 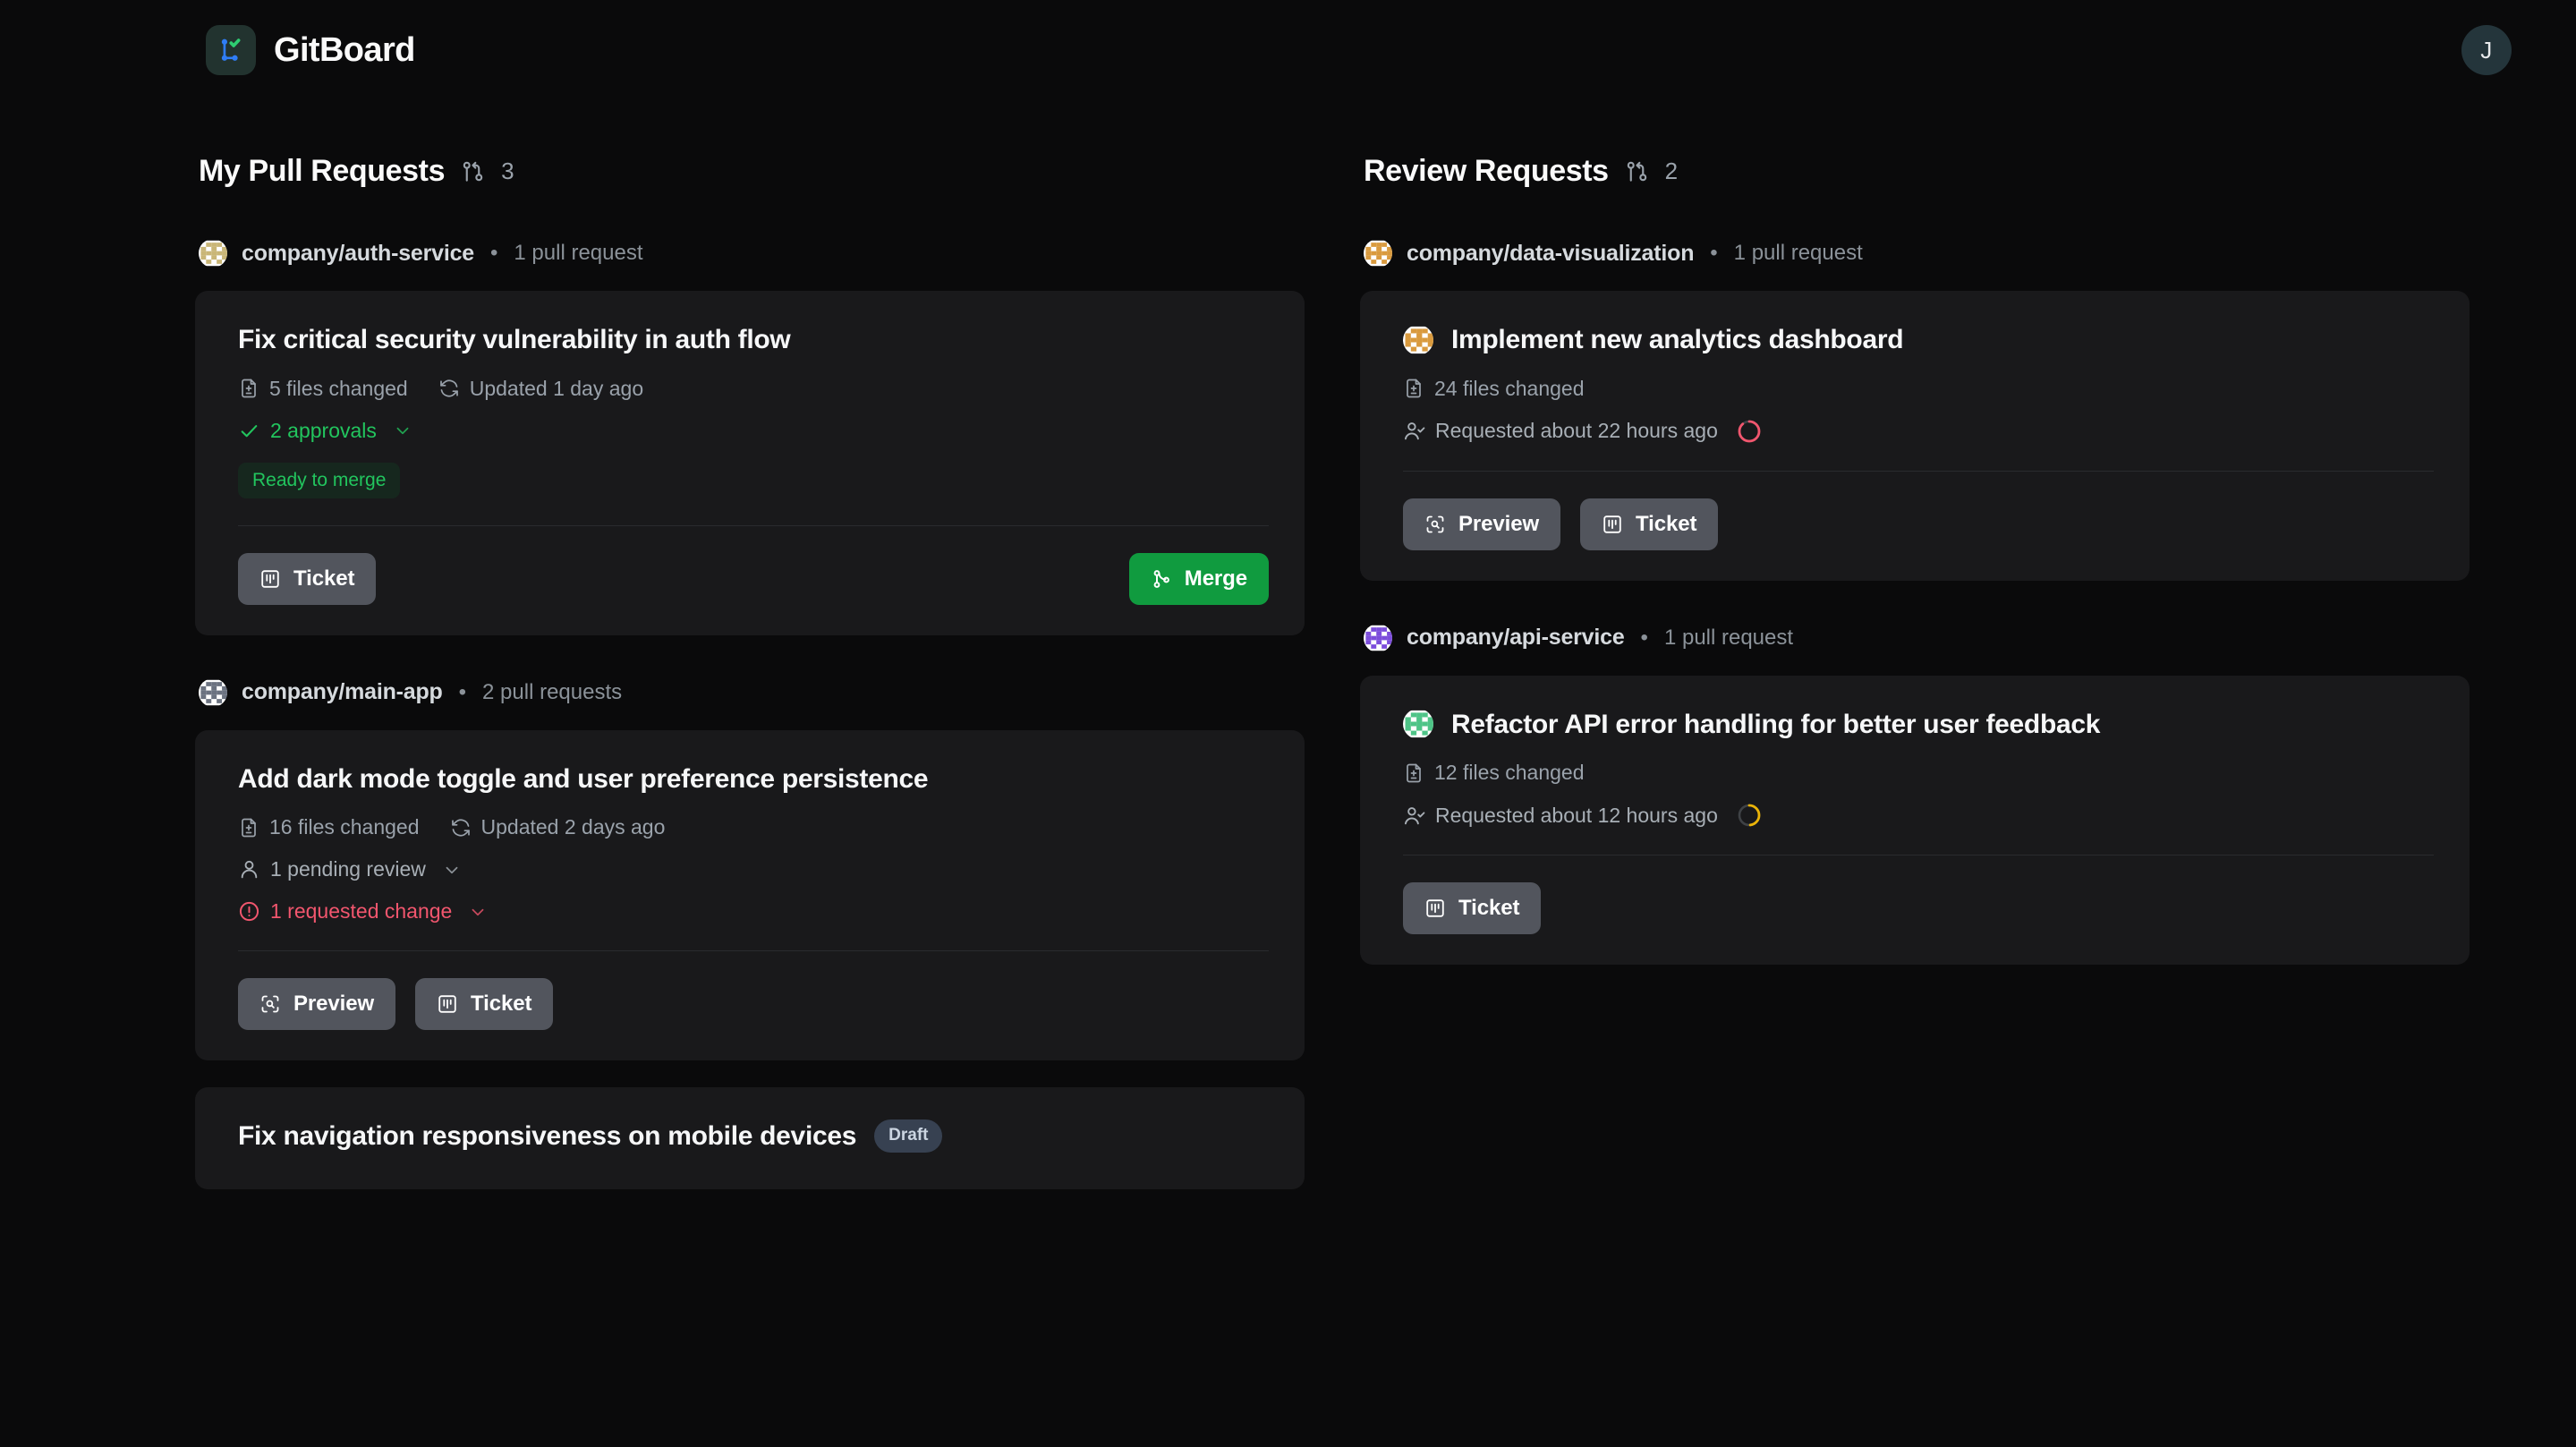 What do you see at coordinates (1576, 815) in the screenshot?
I see `status-text: Requested about 12 hours ago` at bounding box center [1576, 815].